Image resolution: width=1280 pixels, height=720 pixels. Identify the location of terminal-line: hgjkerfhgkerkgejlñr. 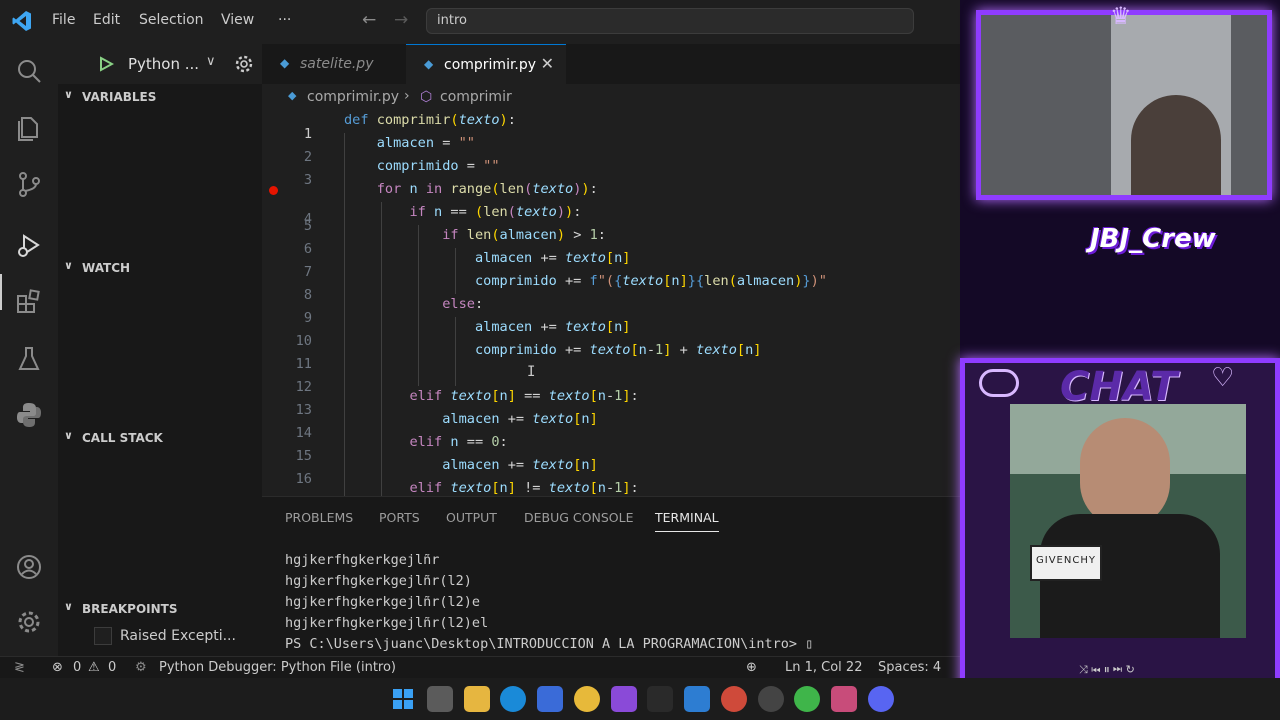
(362, 560).